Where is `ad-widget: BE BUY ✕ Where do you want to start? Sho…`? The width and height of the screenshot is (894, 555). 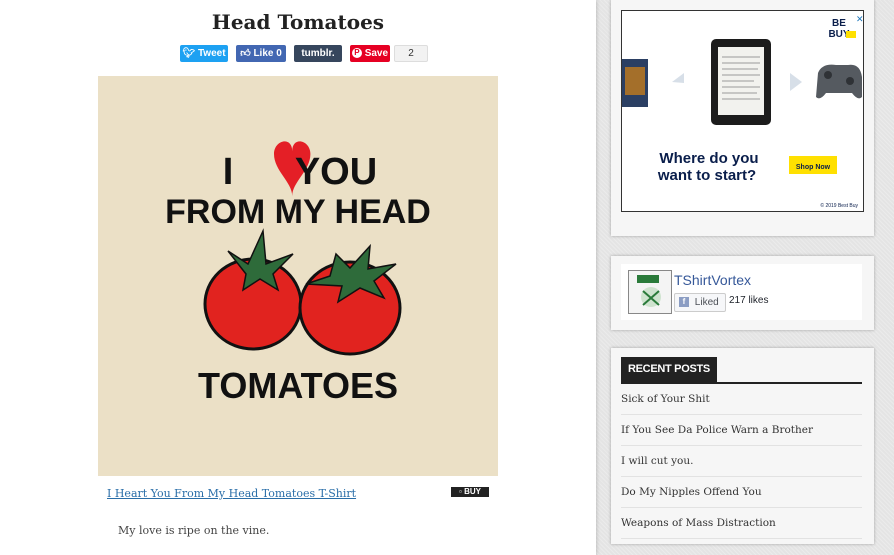
ad-widget: BE BUY ✕ Where do you want to start? Sho… is located at coordinates (742, 118).